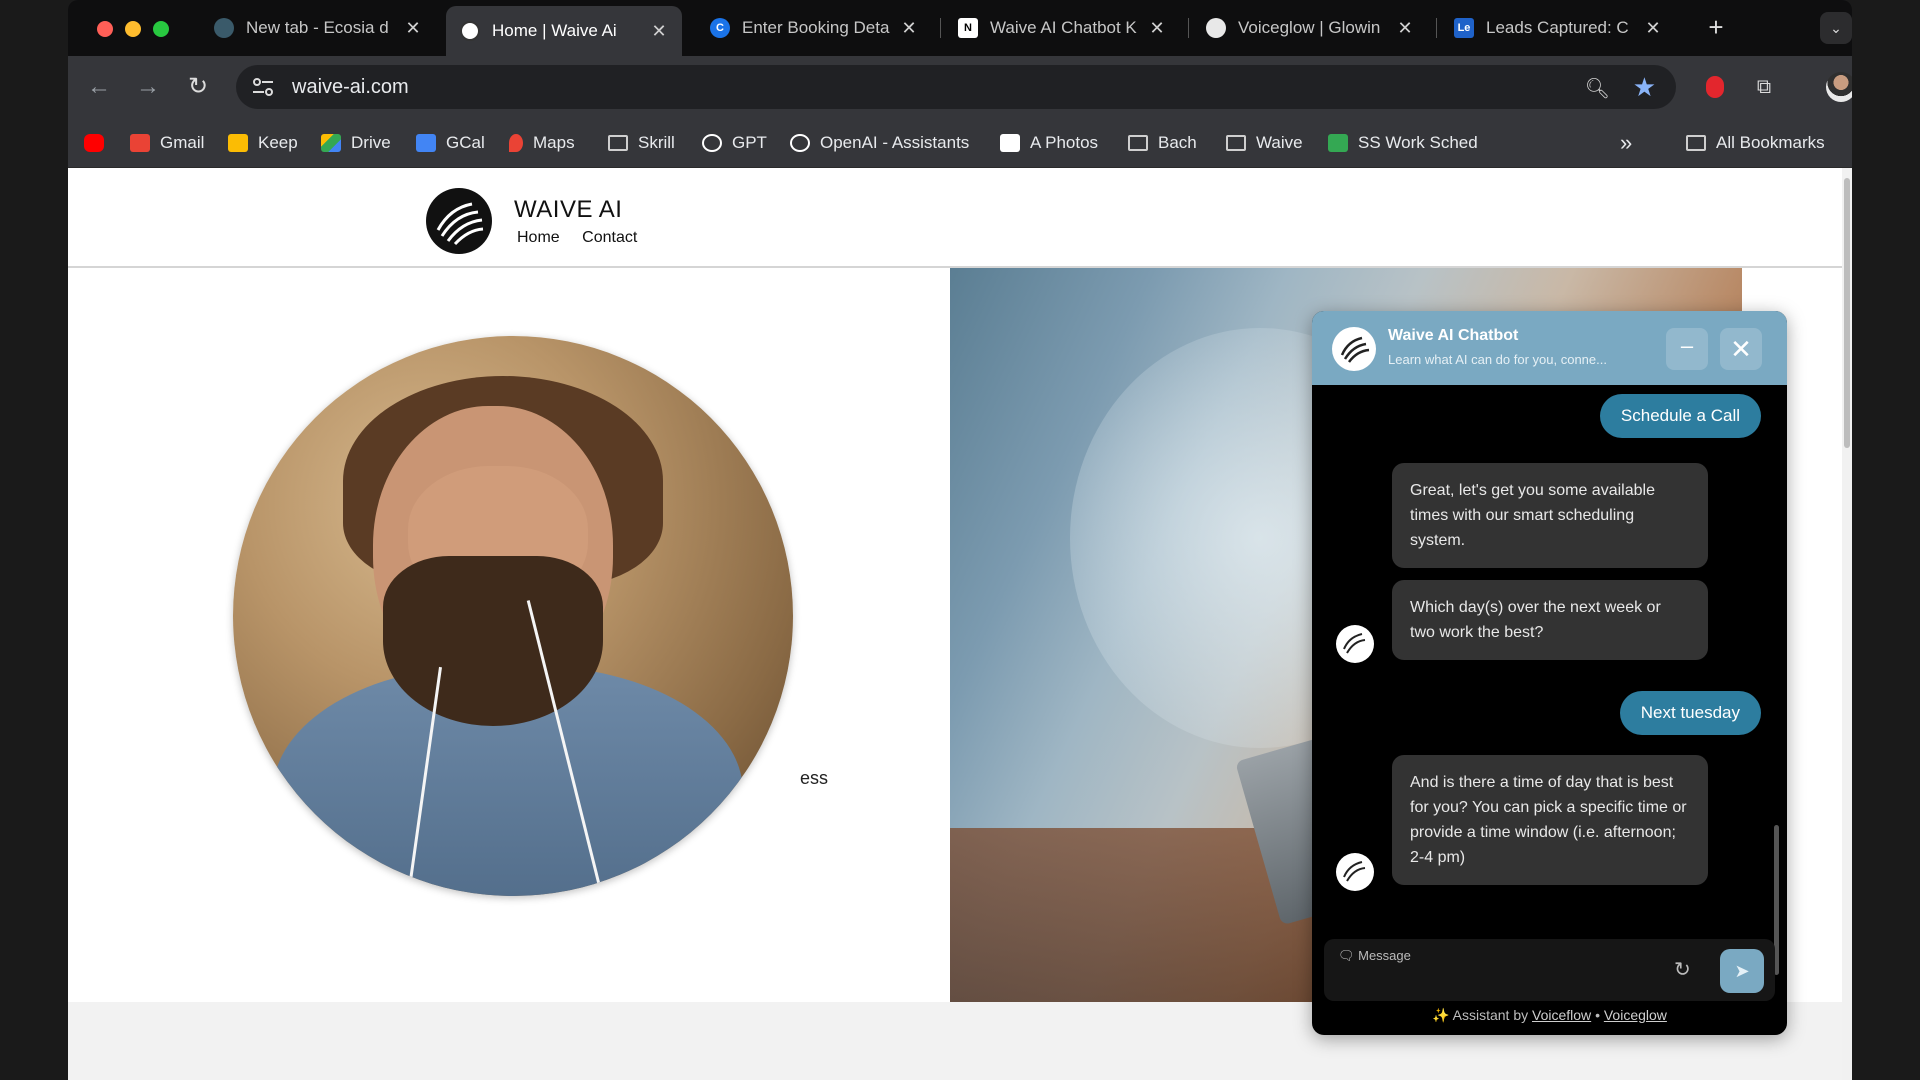 This screenshot has height=1080, width=1920. I want to click on chat-bubble-icon: 🗨︎, so click(1348, 955).